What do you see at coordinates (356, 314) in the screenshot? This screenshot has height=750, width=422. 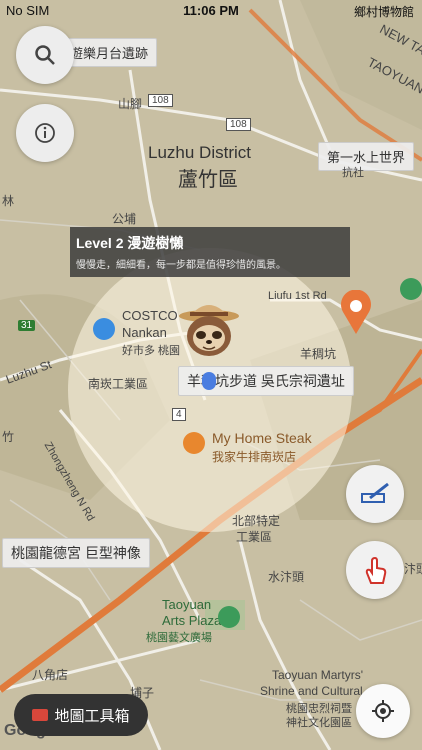 I see `destination-pin-icon` at bounding box center [356, 314].